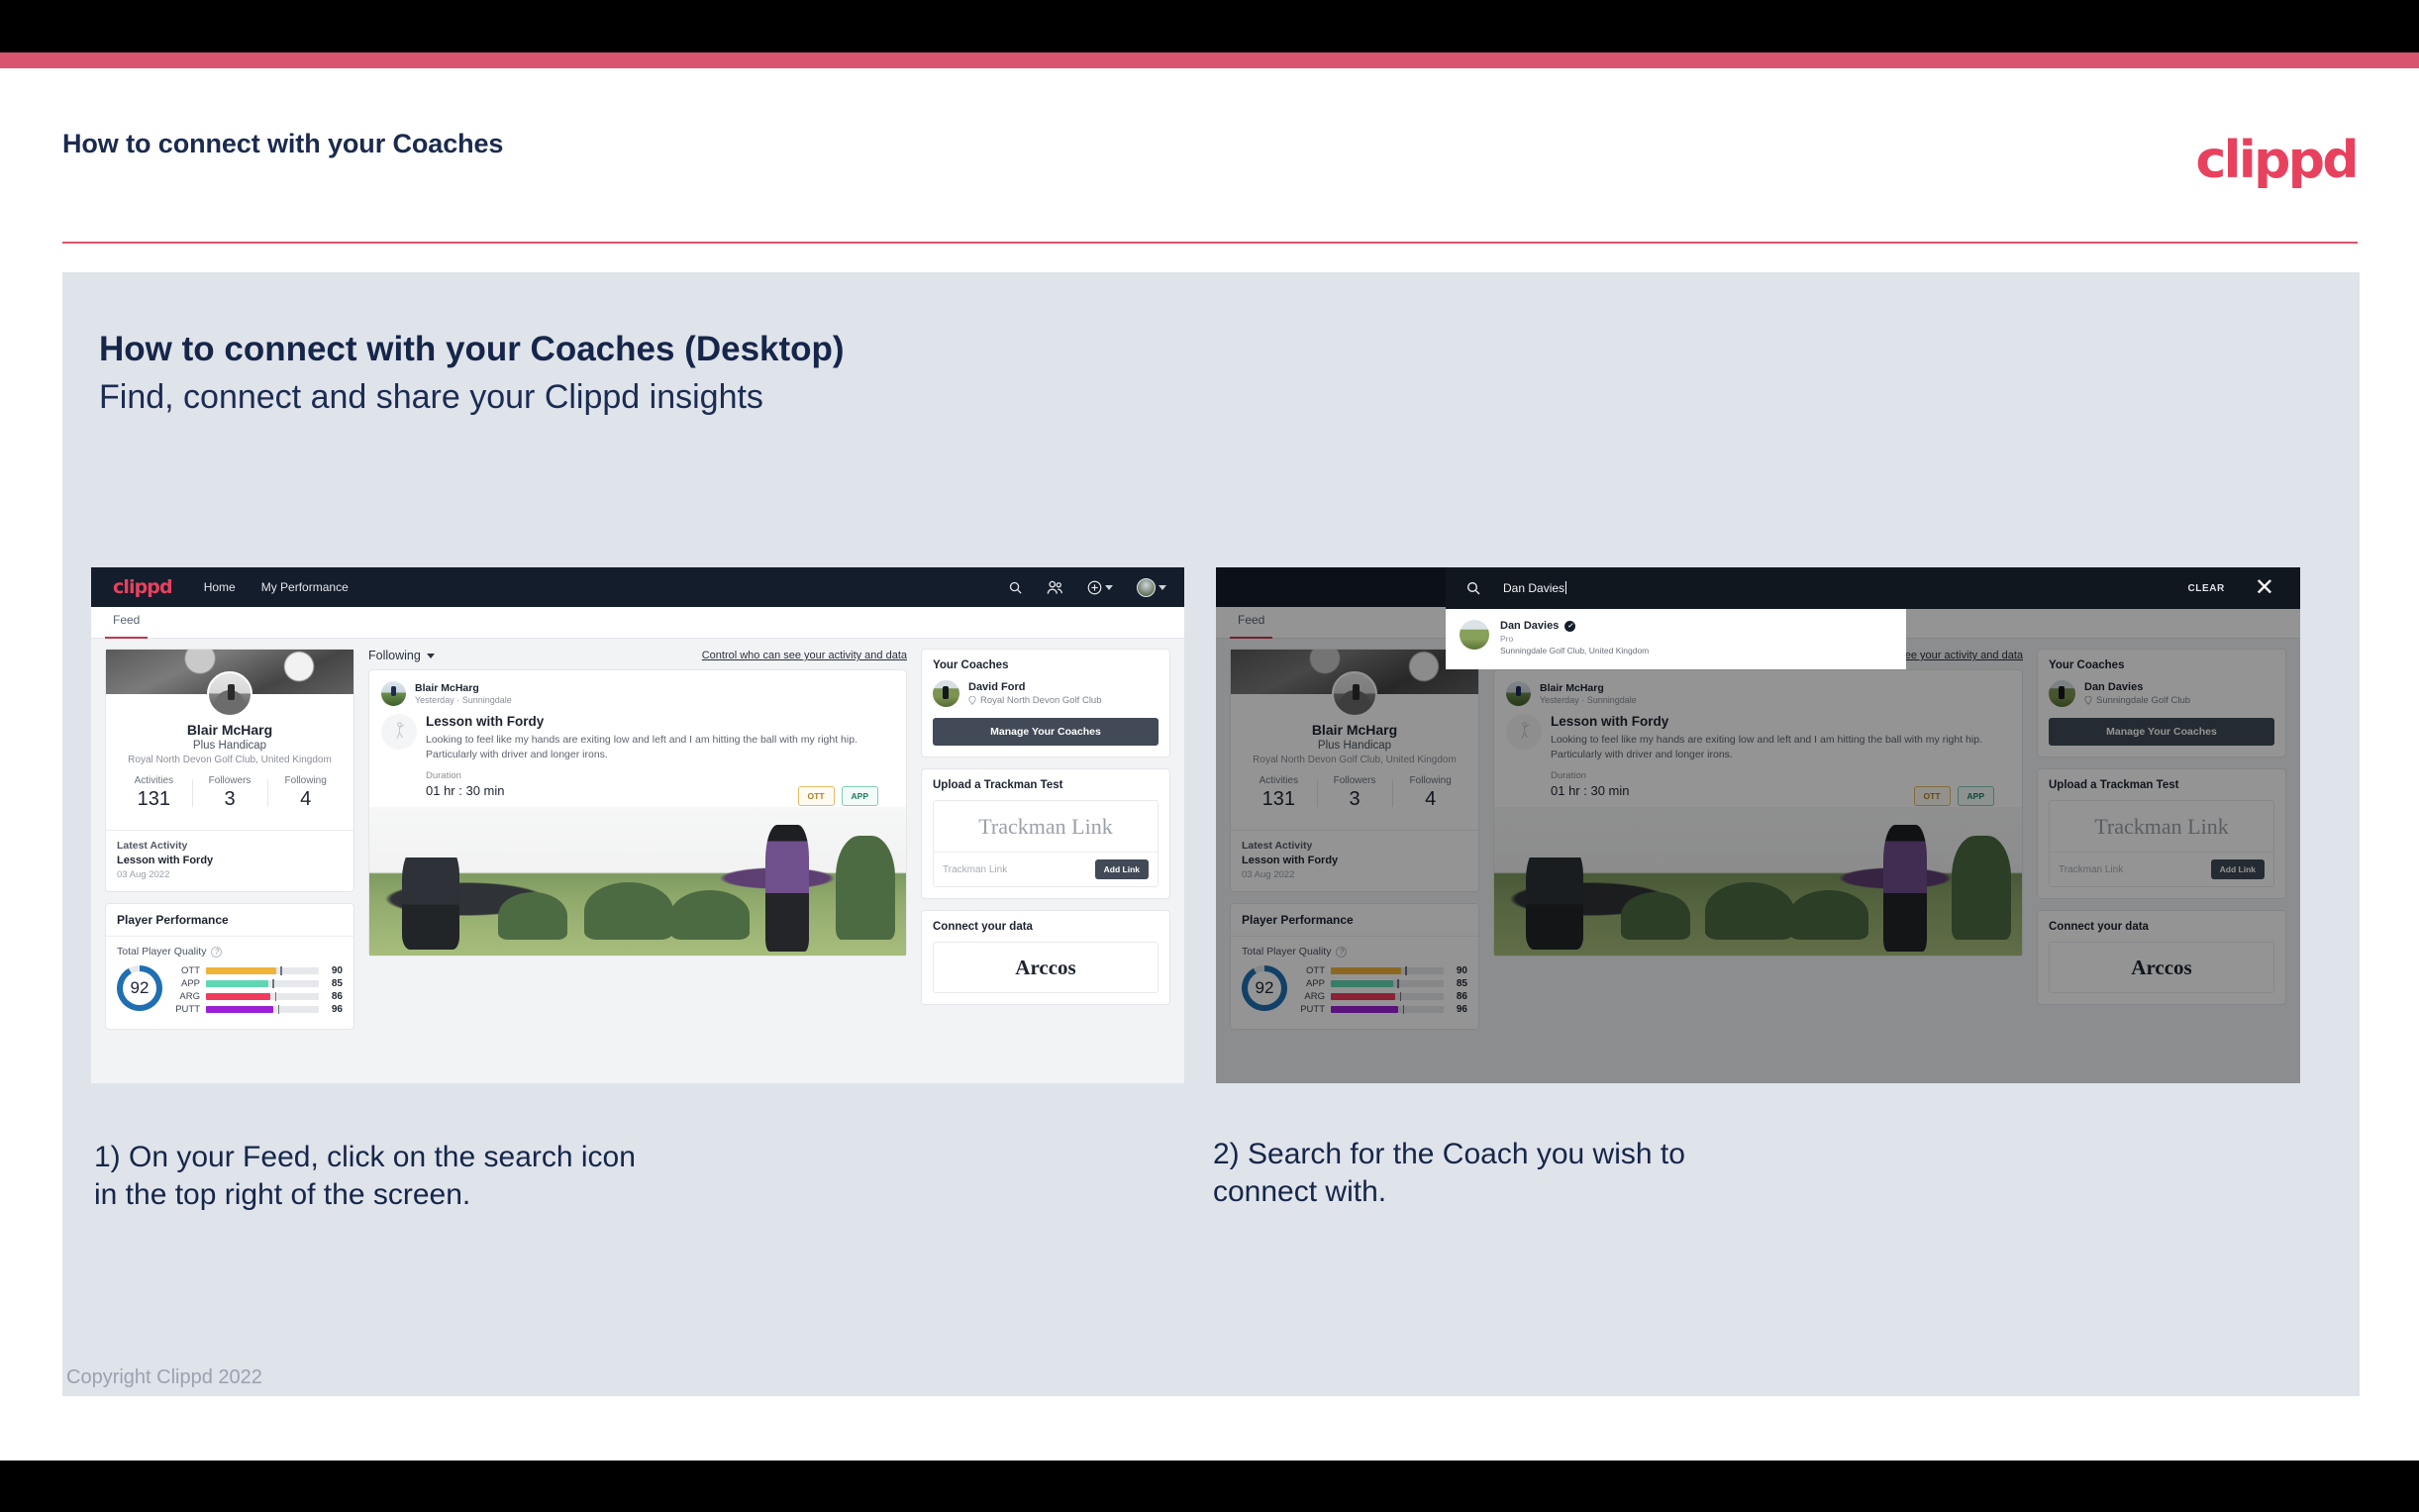 Image resolution: width=2419 pixels, height=1512 pixels. Describe the element at coordinates (217, 952) in the screenshot. I see `help-icon: ?` at that location.